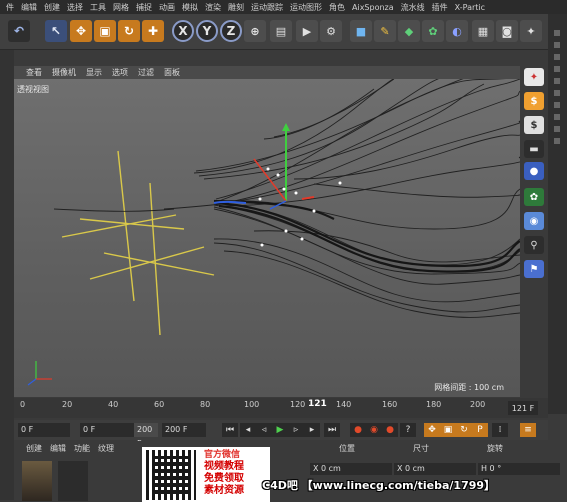  I want to click on z-axis-lock-button: Z, so click(231, 31).